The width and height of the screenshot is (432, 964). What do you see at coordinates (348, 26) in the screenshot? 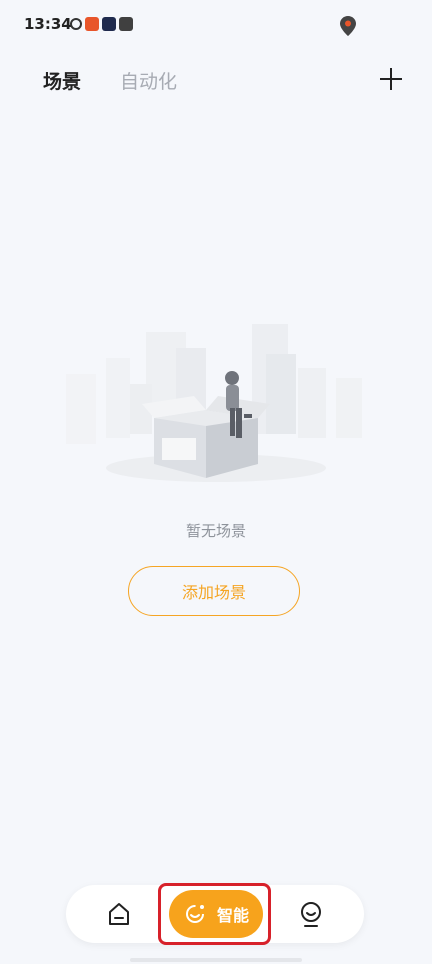
I see `location-icon` at bounding box center [348, 26].